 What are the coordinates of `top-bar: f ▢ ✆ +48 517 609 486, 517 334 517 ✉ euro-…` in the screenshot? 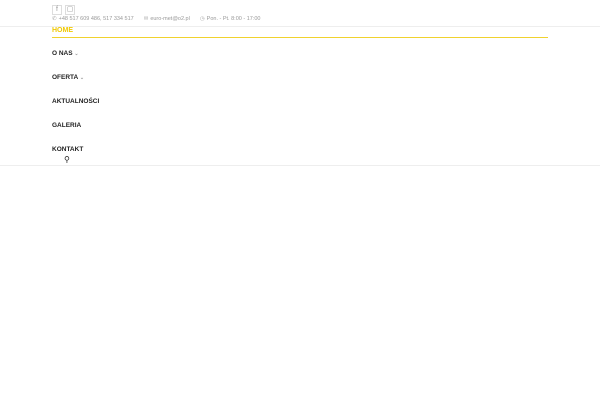 It's located at (300, 13).